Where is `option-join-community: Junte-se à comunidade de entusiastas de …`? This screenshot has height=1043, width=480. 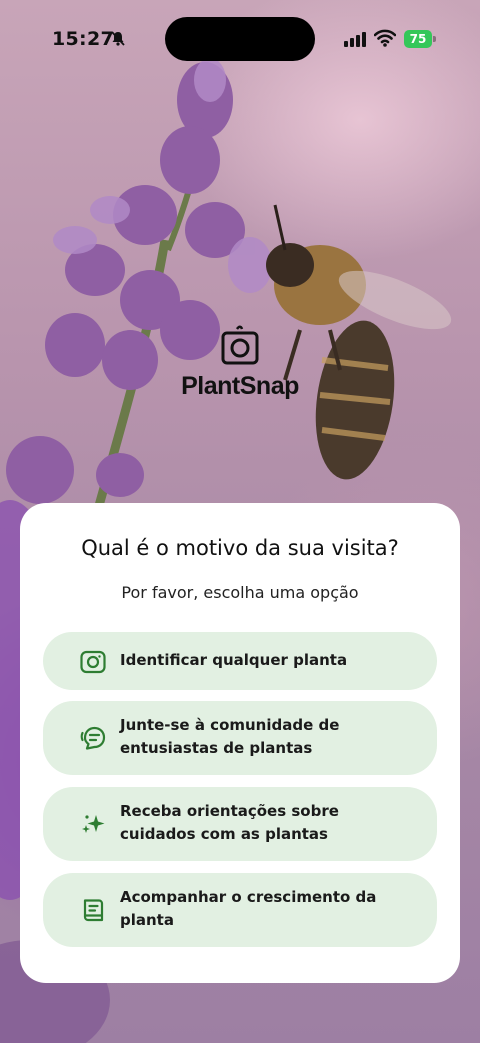 option-join-community: Junte-se à comunidade de entusiastas de … is located at coordinates (240, 738).